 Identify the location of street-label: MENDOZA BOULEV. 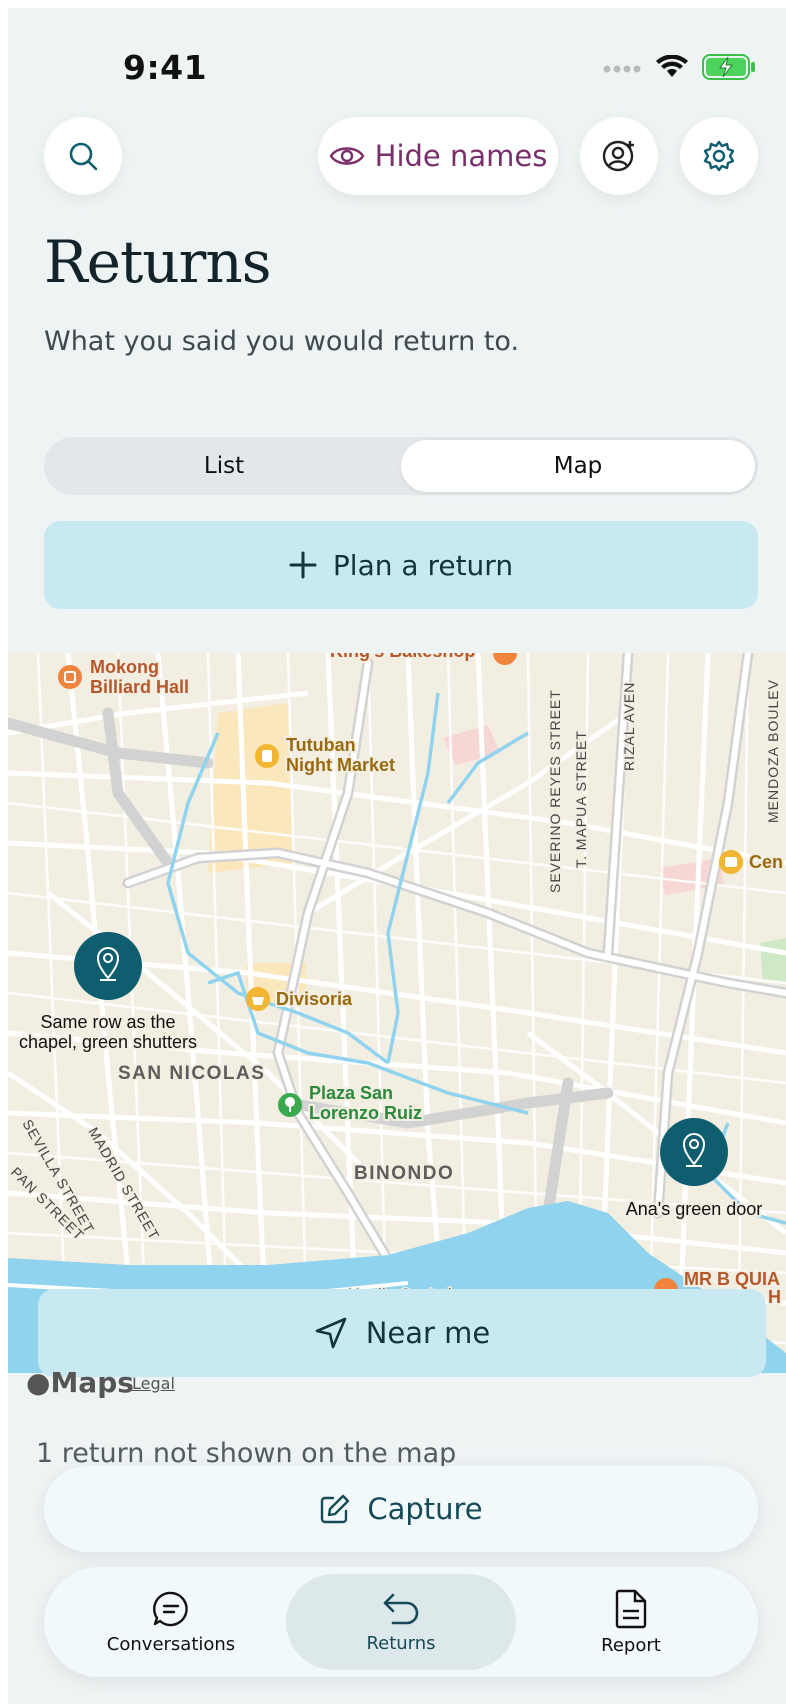
(773, 751).